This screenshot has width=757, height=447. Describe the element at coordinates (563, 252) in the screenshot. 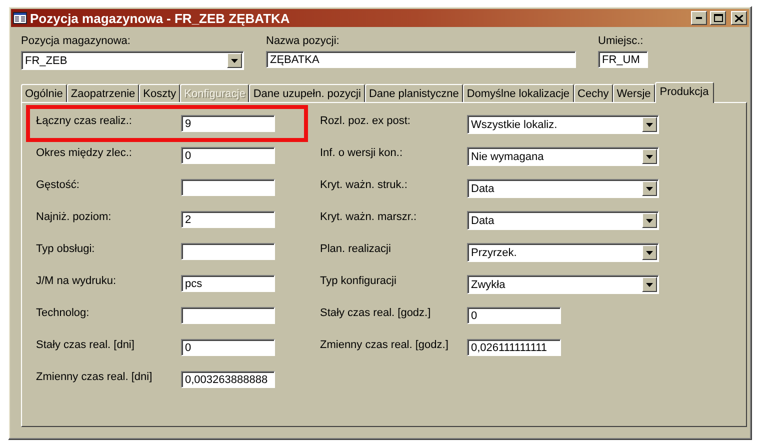

I see `dropdown: Przyrzek.` at that location.